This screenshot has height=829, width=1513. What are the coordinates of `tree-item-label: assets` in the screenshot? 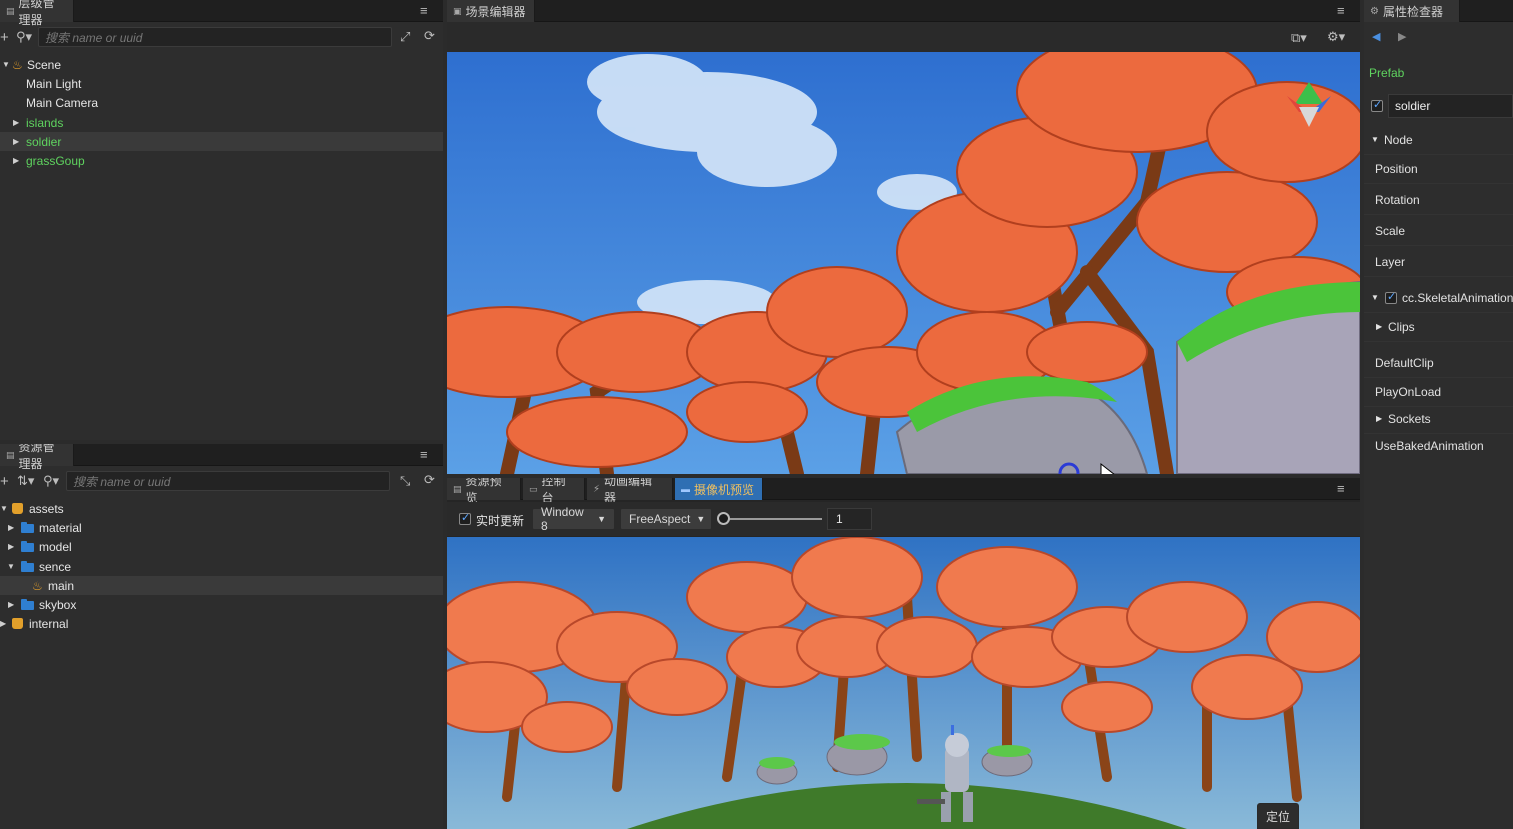 It's located at (46, 508).